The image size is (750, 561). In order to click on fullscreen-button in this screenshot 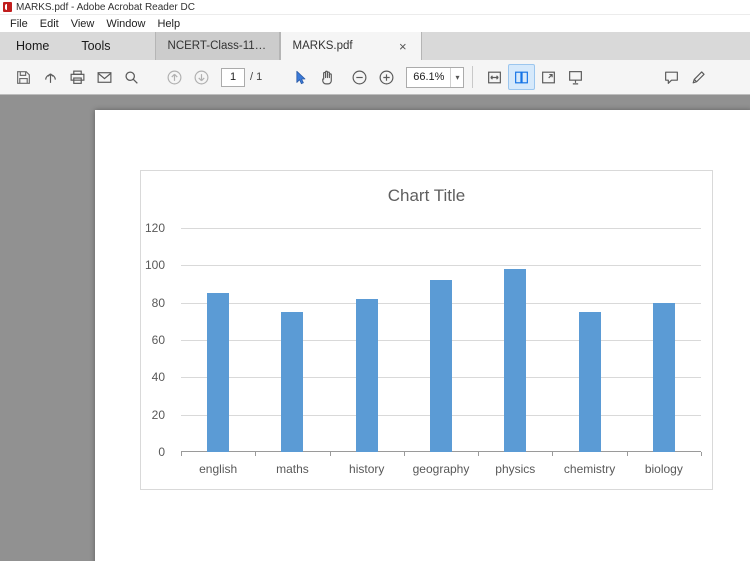, I will do `click(548, 77)`.